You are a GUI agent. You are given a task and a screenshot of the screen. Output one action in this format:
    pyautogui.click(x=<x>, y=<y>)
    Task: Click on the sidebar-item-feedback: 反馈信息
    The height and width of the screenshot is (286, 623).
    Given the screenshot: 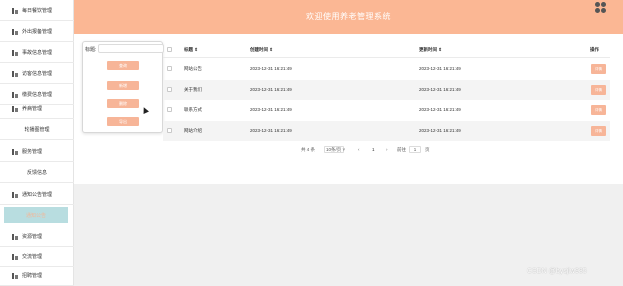 What is the action you would take?
    pyautogui.click(x=37, y=173)
    